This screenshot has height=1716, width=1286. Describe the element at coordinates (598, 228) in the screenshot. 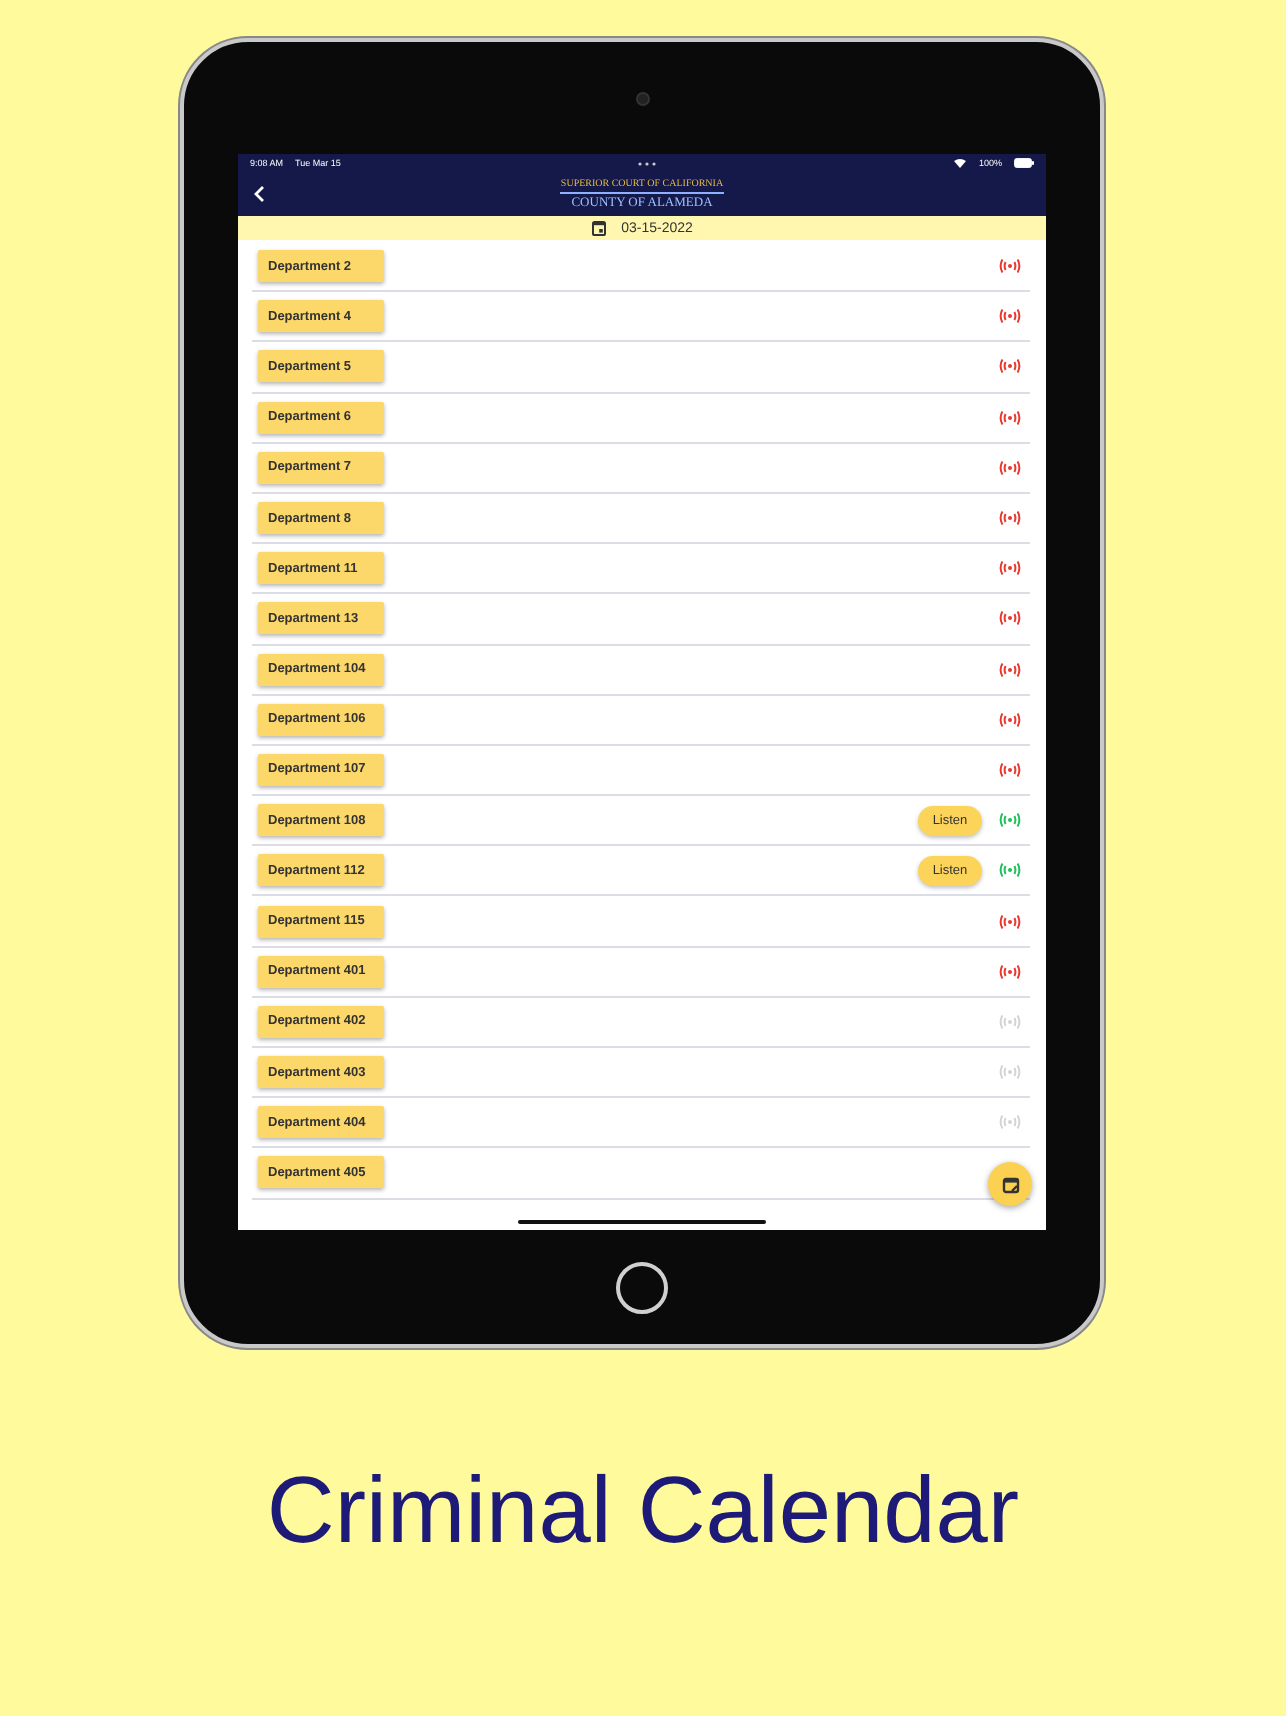

I see `calendar-icon` at that location.